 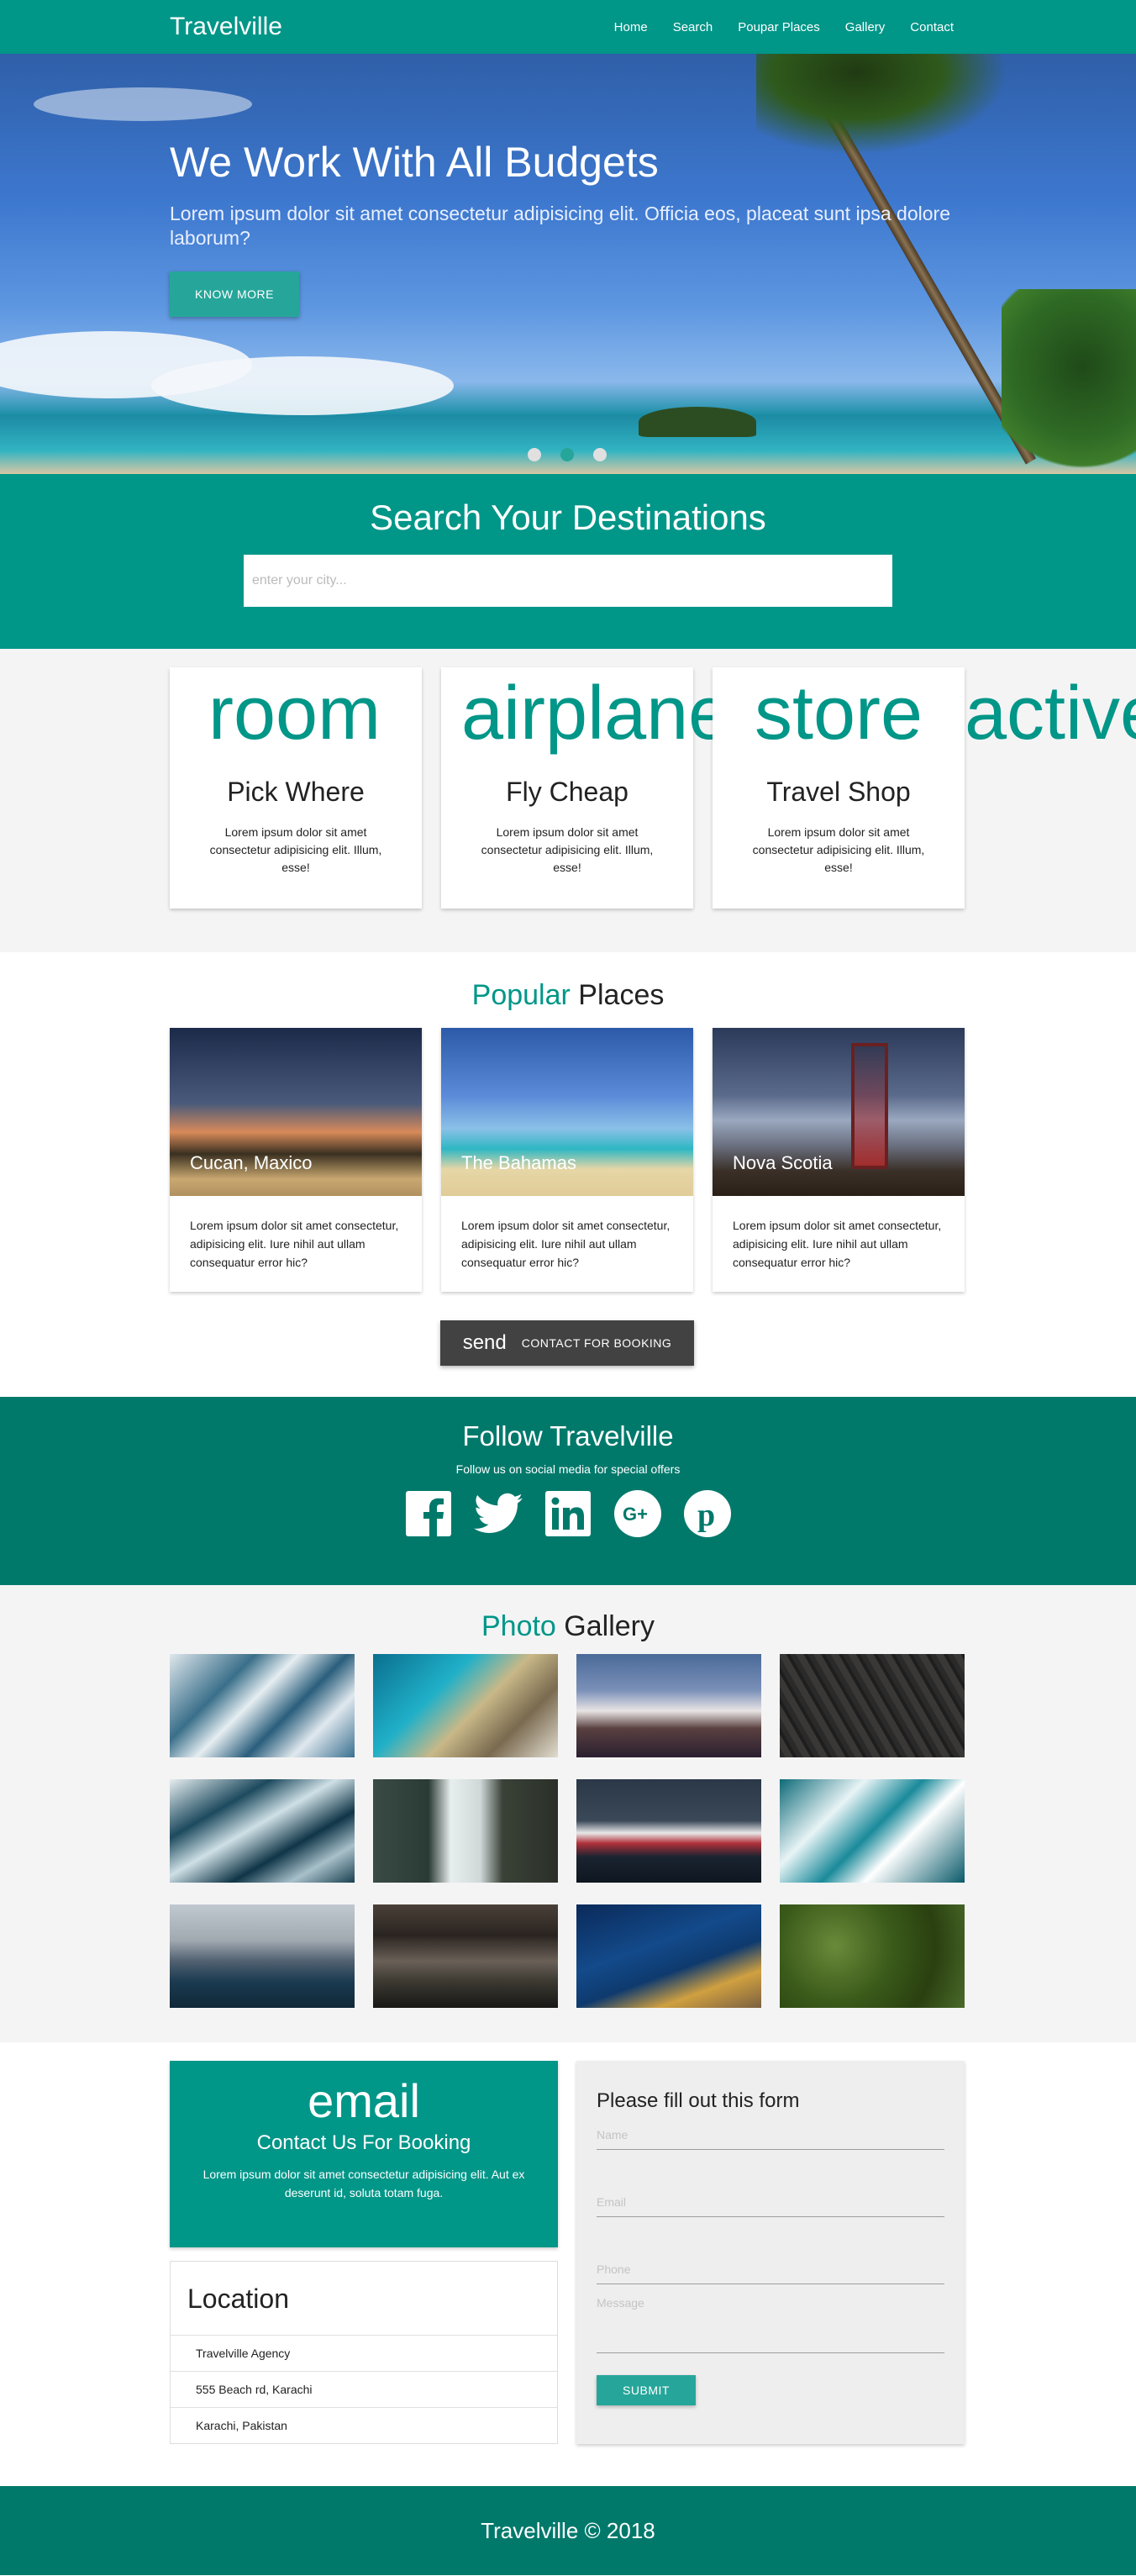 I want to click on gallery-photo-fjord, so click(x=262, y=1956).